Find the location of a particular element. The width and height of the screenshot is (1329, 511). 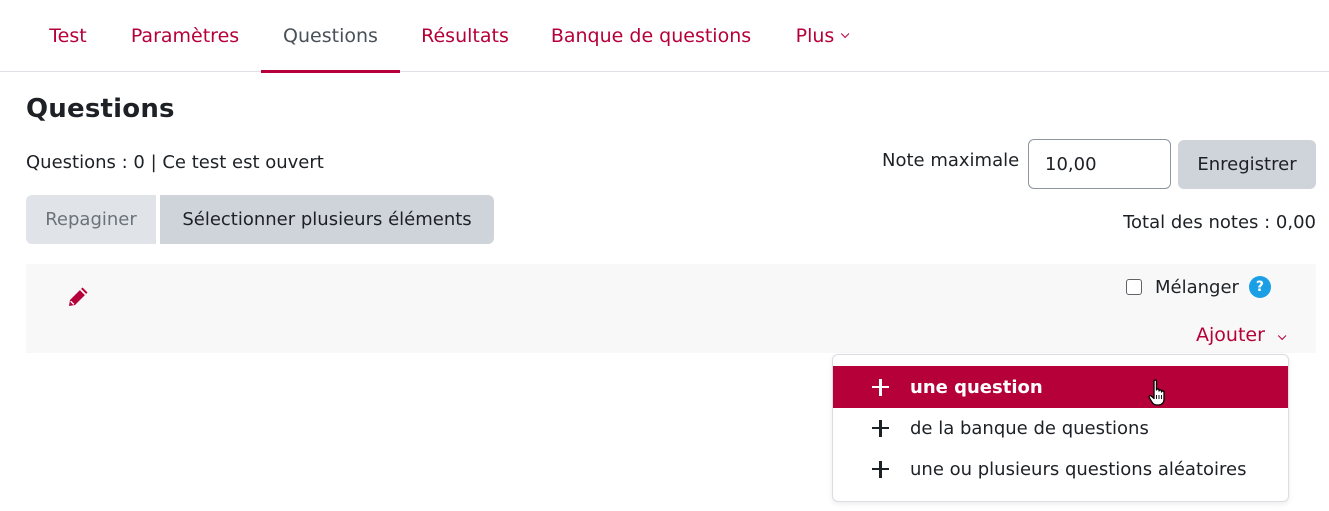

menu-item-random-question: une ou plusieurs questions aléatoires is located at coordinates (1060, 469).